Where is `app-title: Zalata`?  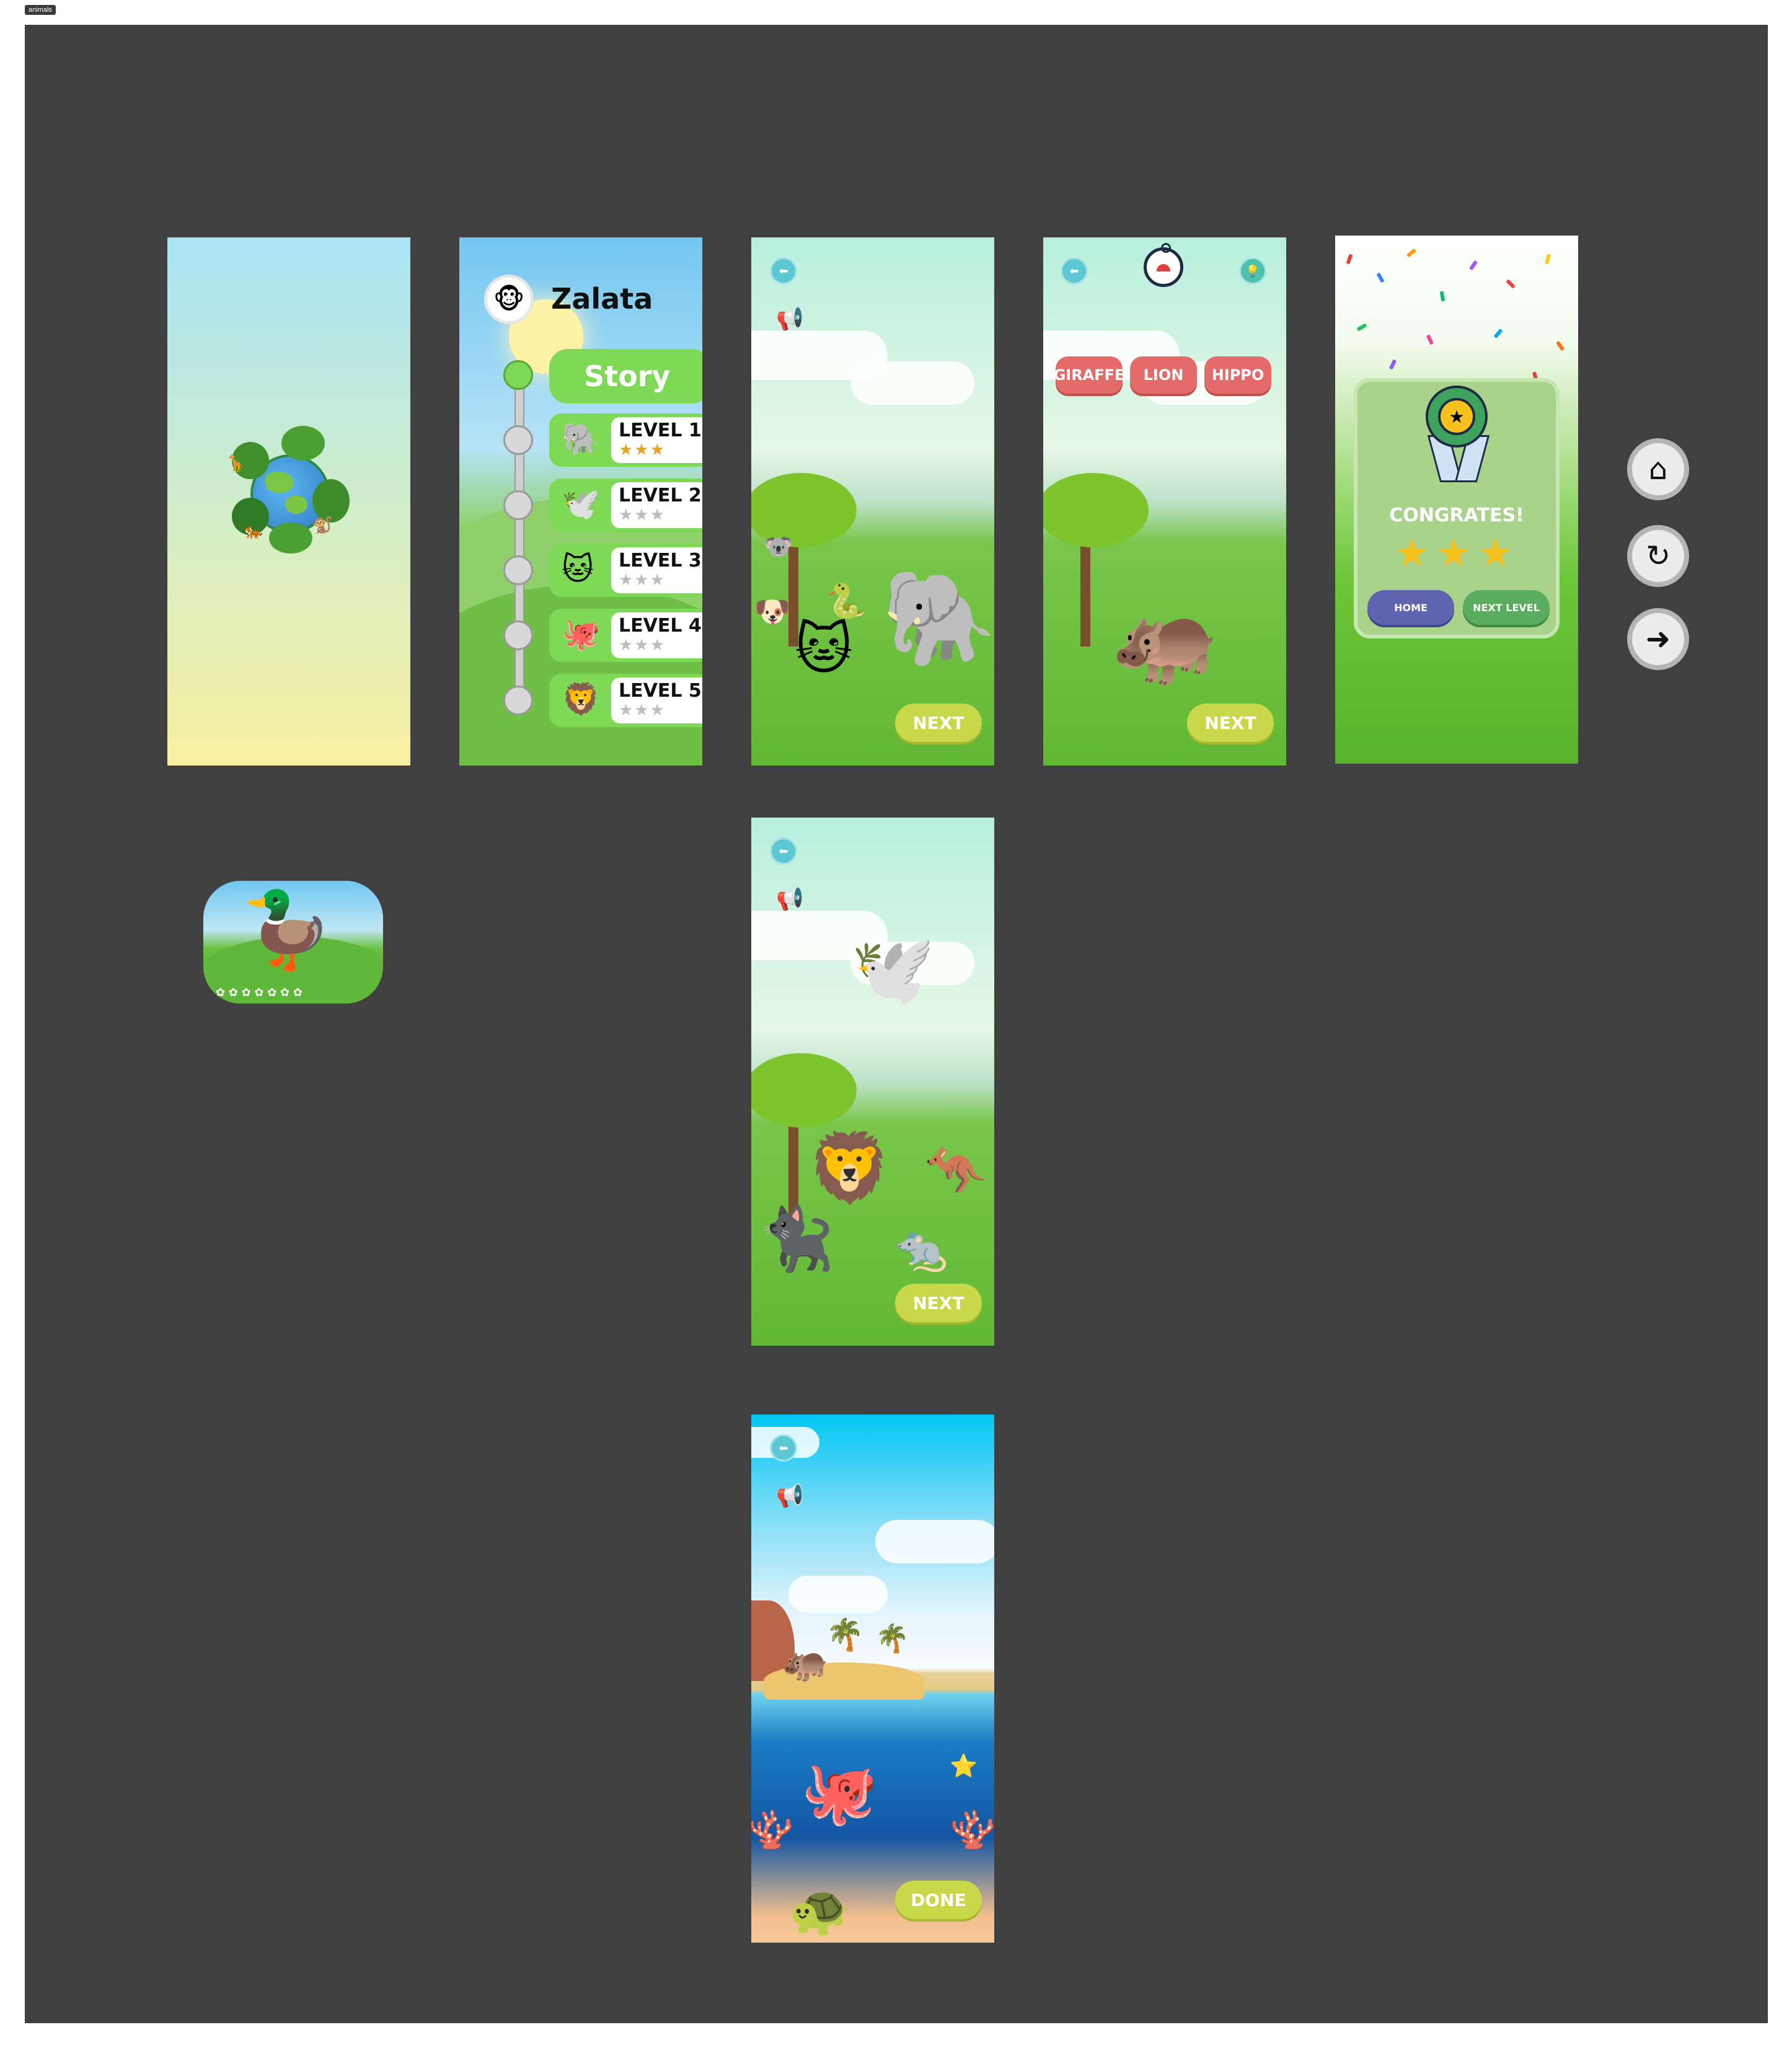
app-title: Zalata is located at coordinates (602, 299).